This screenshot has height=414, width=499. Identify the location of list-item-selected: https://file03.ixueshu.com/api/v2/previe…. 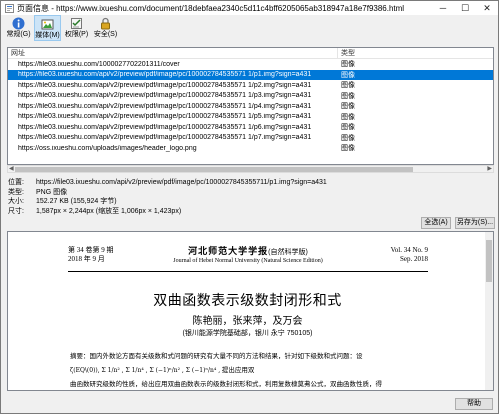
(250, 74).